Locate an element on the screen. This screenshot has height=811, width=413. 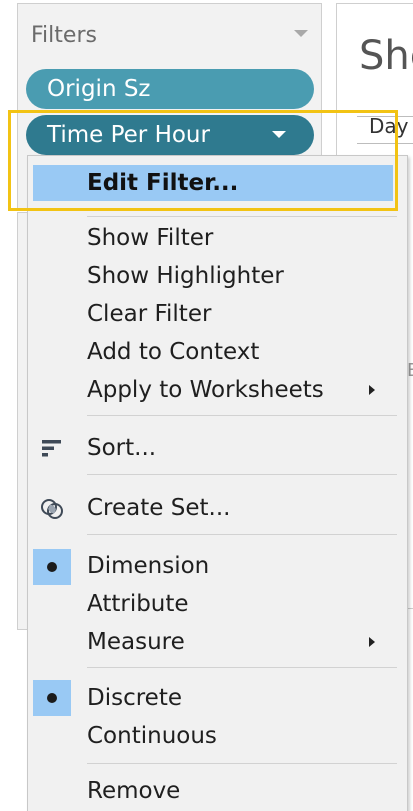
menu-item-apply-to-worksheets: Apply to Worksheets is located at coordinates (205, 390).